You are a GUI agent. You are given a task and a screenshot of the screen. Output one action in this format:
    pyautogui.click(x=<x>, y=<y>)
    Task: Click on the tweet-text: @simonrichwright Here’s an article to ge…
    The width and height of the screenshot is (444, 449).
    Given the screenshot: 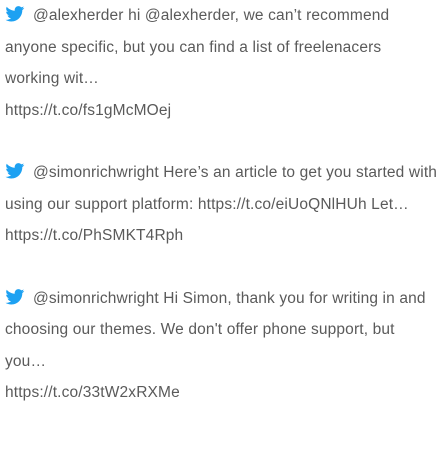 What is the action you would take?
    pyautogui.click(x=221, y=188)
    